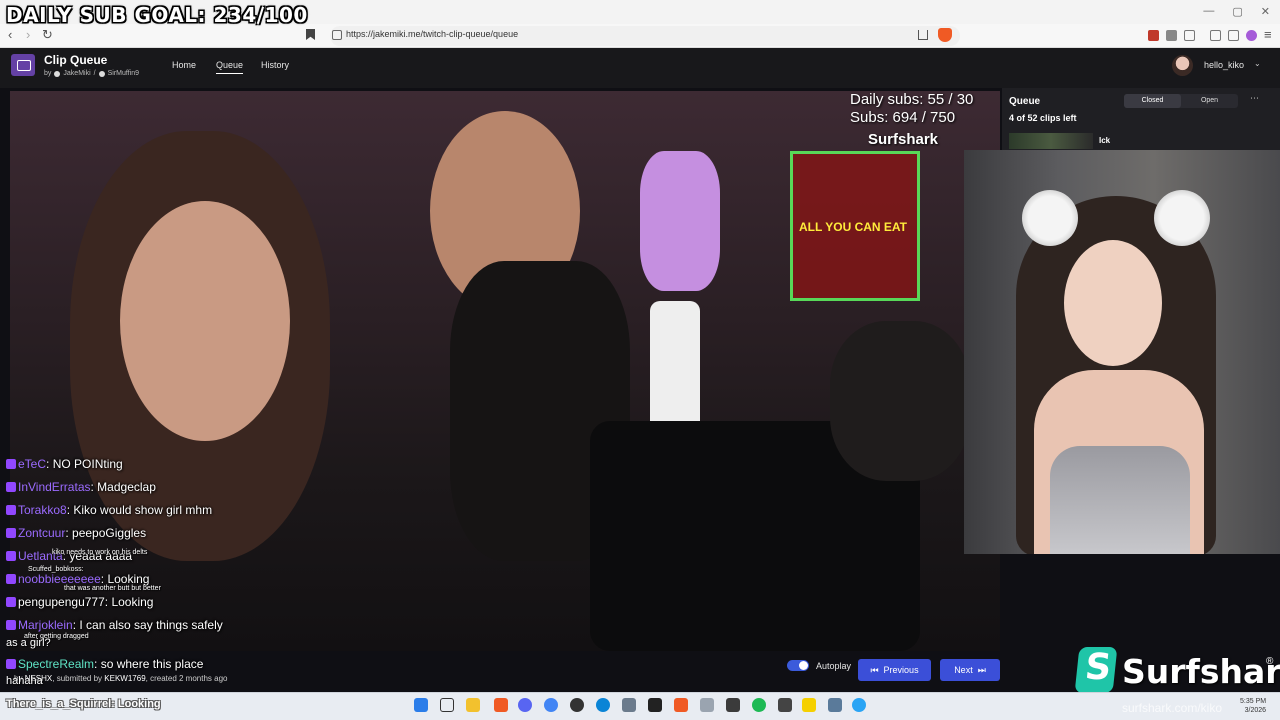  What do you see at coordinates (901, 670) in the screenshot?
I see `previous-label: Previous` at bounding box center [901, 670].